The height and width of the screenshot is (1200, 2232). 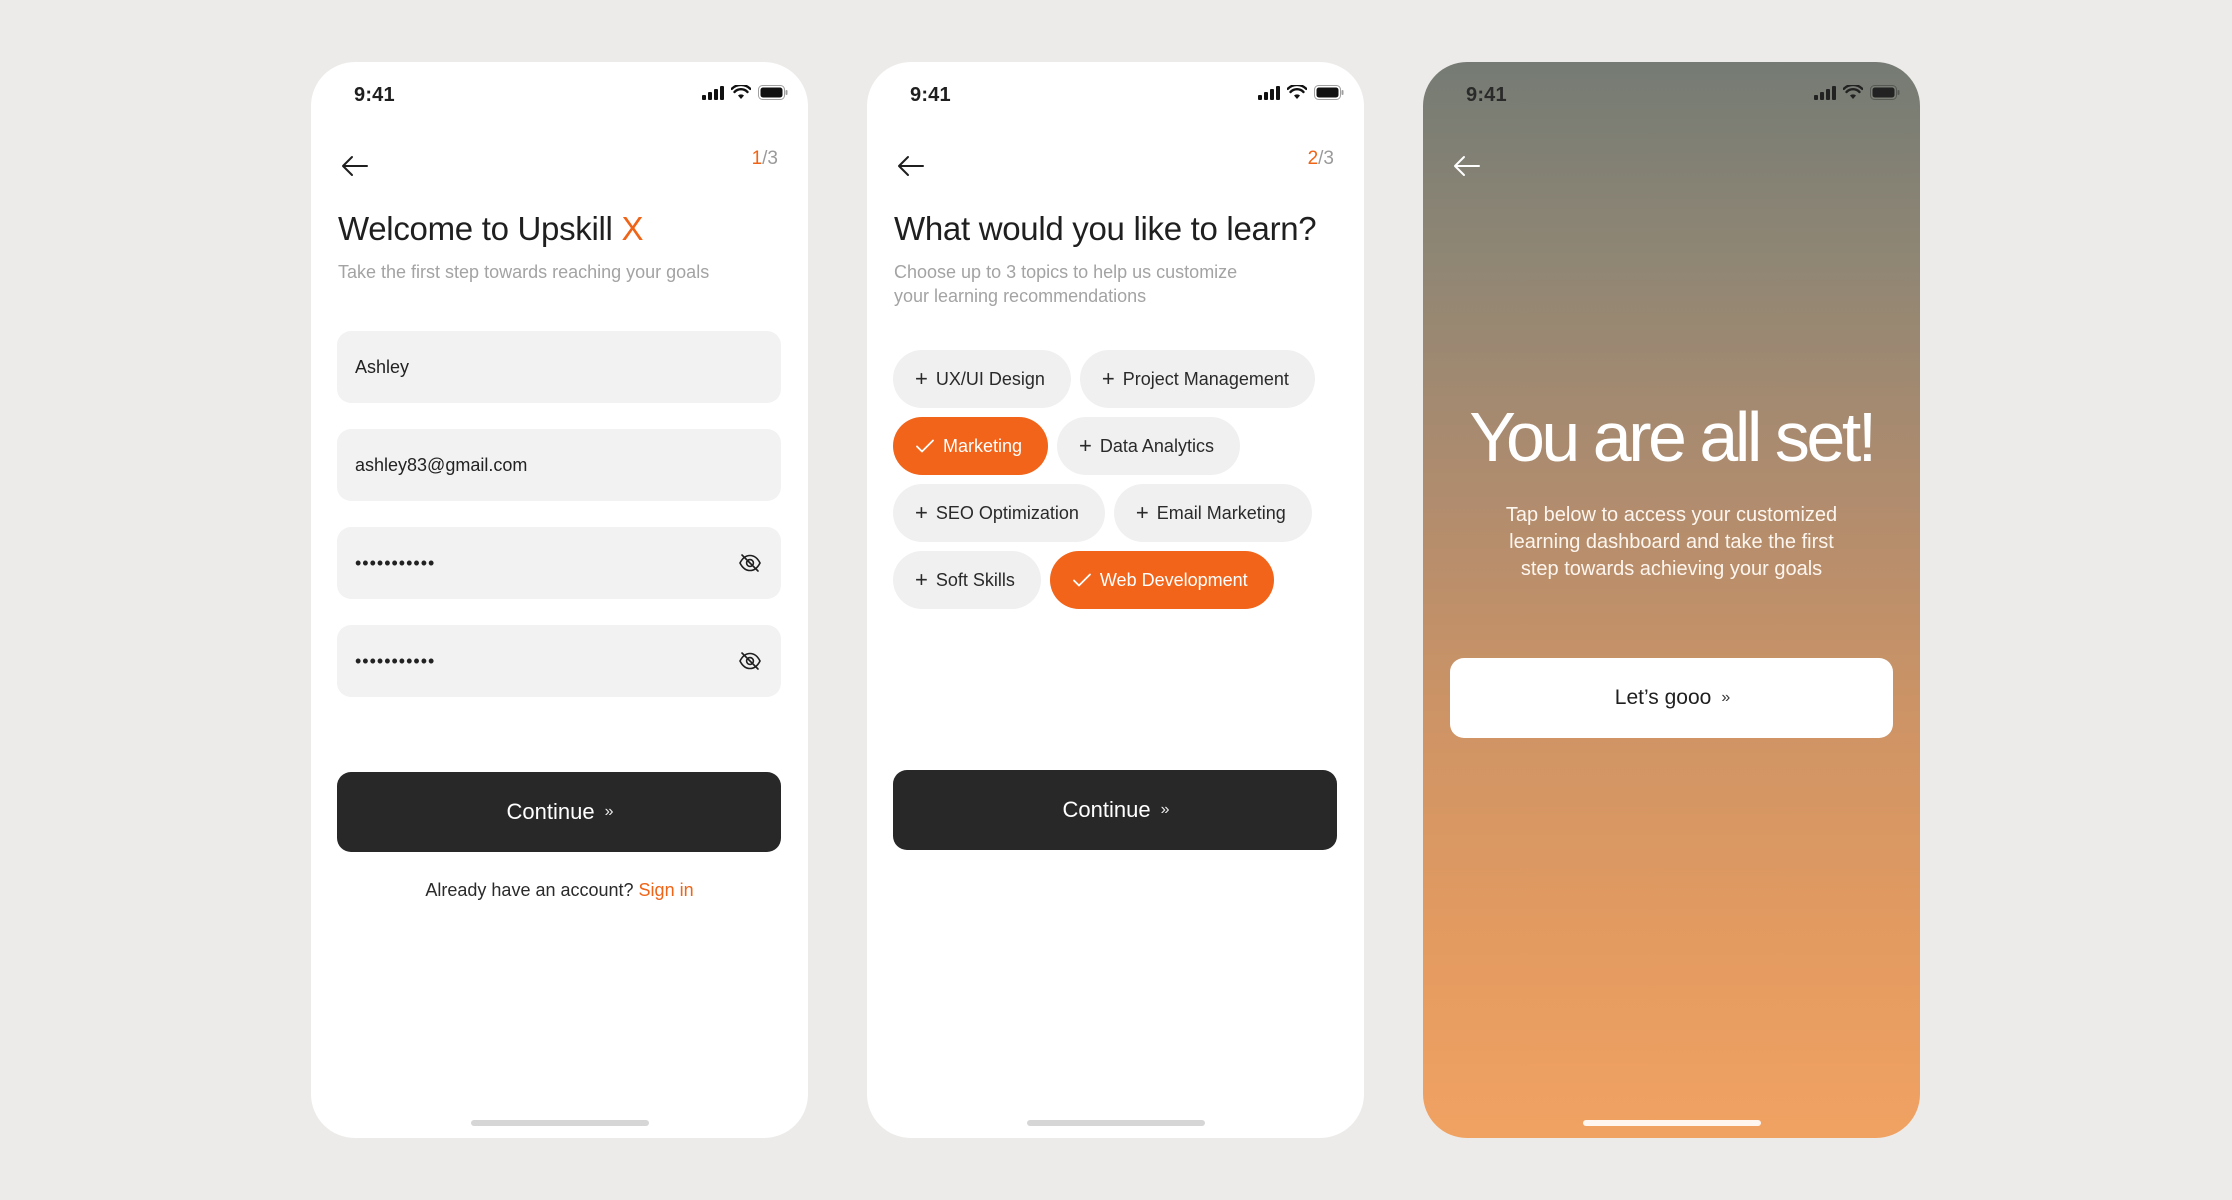 I want to click on chip-label: Marketing, so click(x=983, y=445).